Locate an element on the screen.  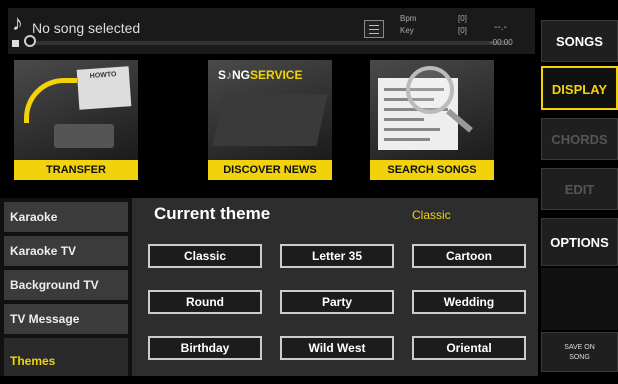
theme-button-cartoon: Cartoon is located at coordinates (469, 256).